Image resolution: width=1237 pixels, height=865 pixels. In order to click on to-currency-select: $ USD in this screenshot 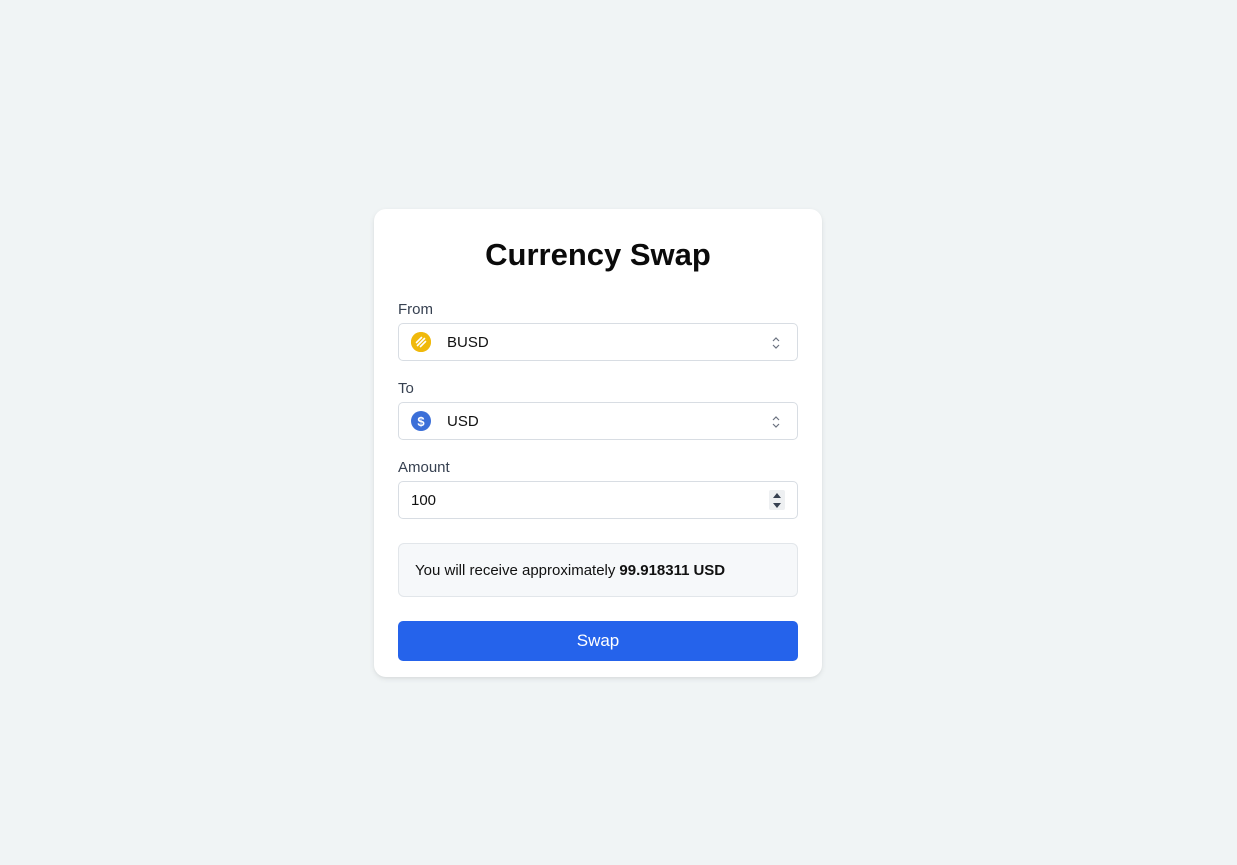, I will do `click(598, 421)`.